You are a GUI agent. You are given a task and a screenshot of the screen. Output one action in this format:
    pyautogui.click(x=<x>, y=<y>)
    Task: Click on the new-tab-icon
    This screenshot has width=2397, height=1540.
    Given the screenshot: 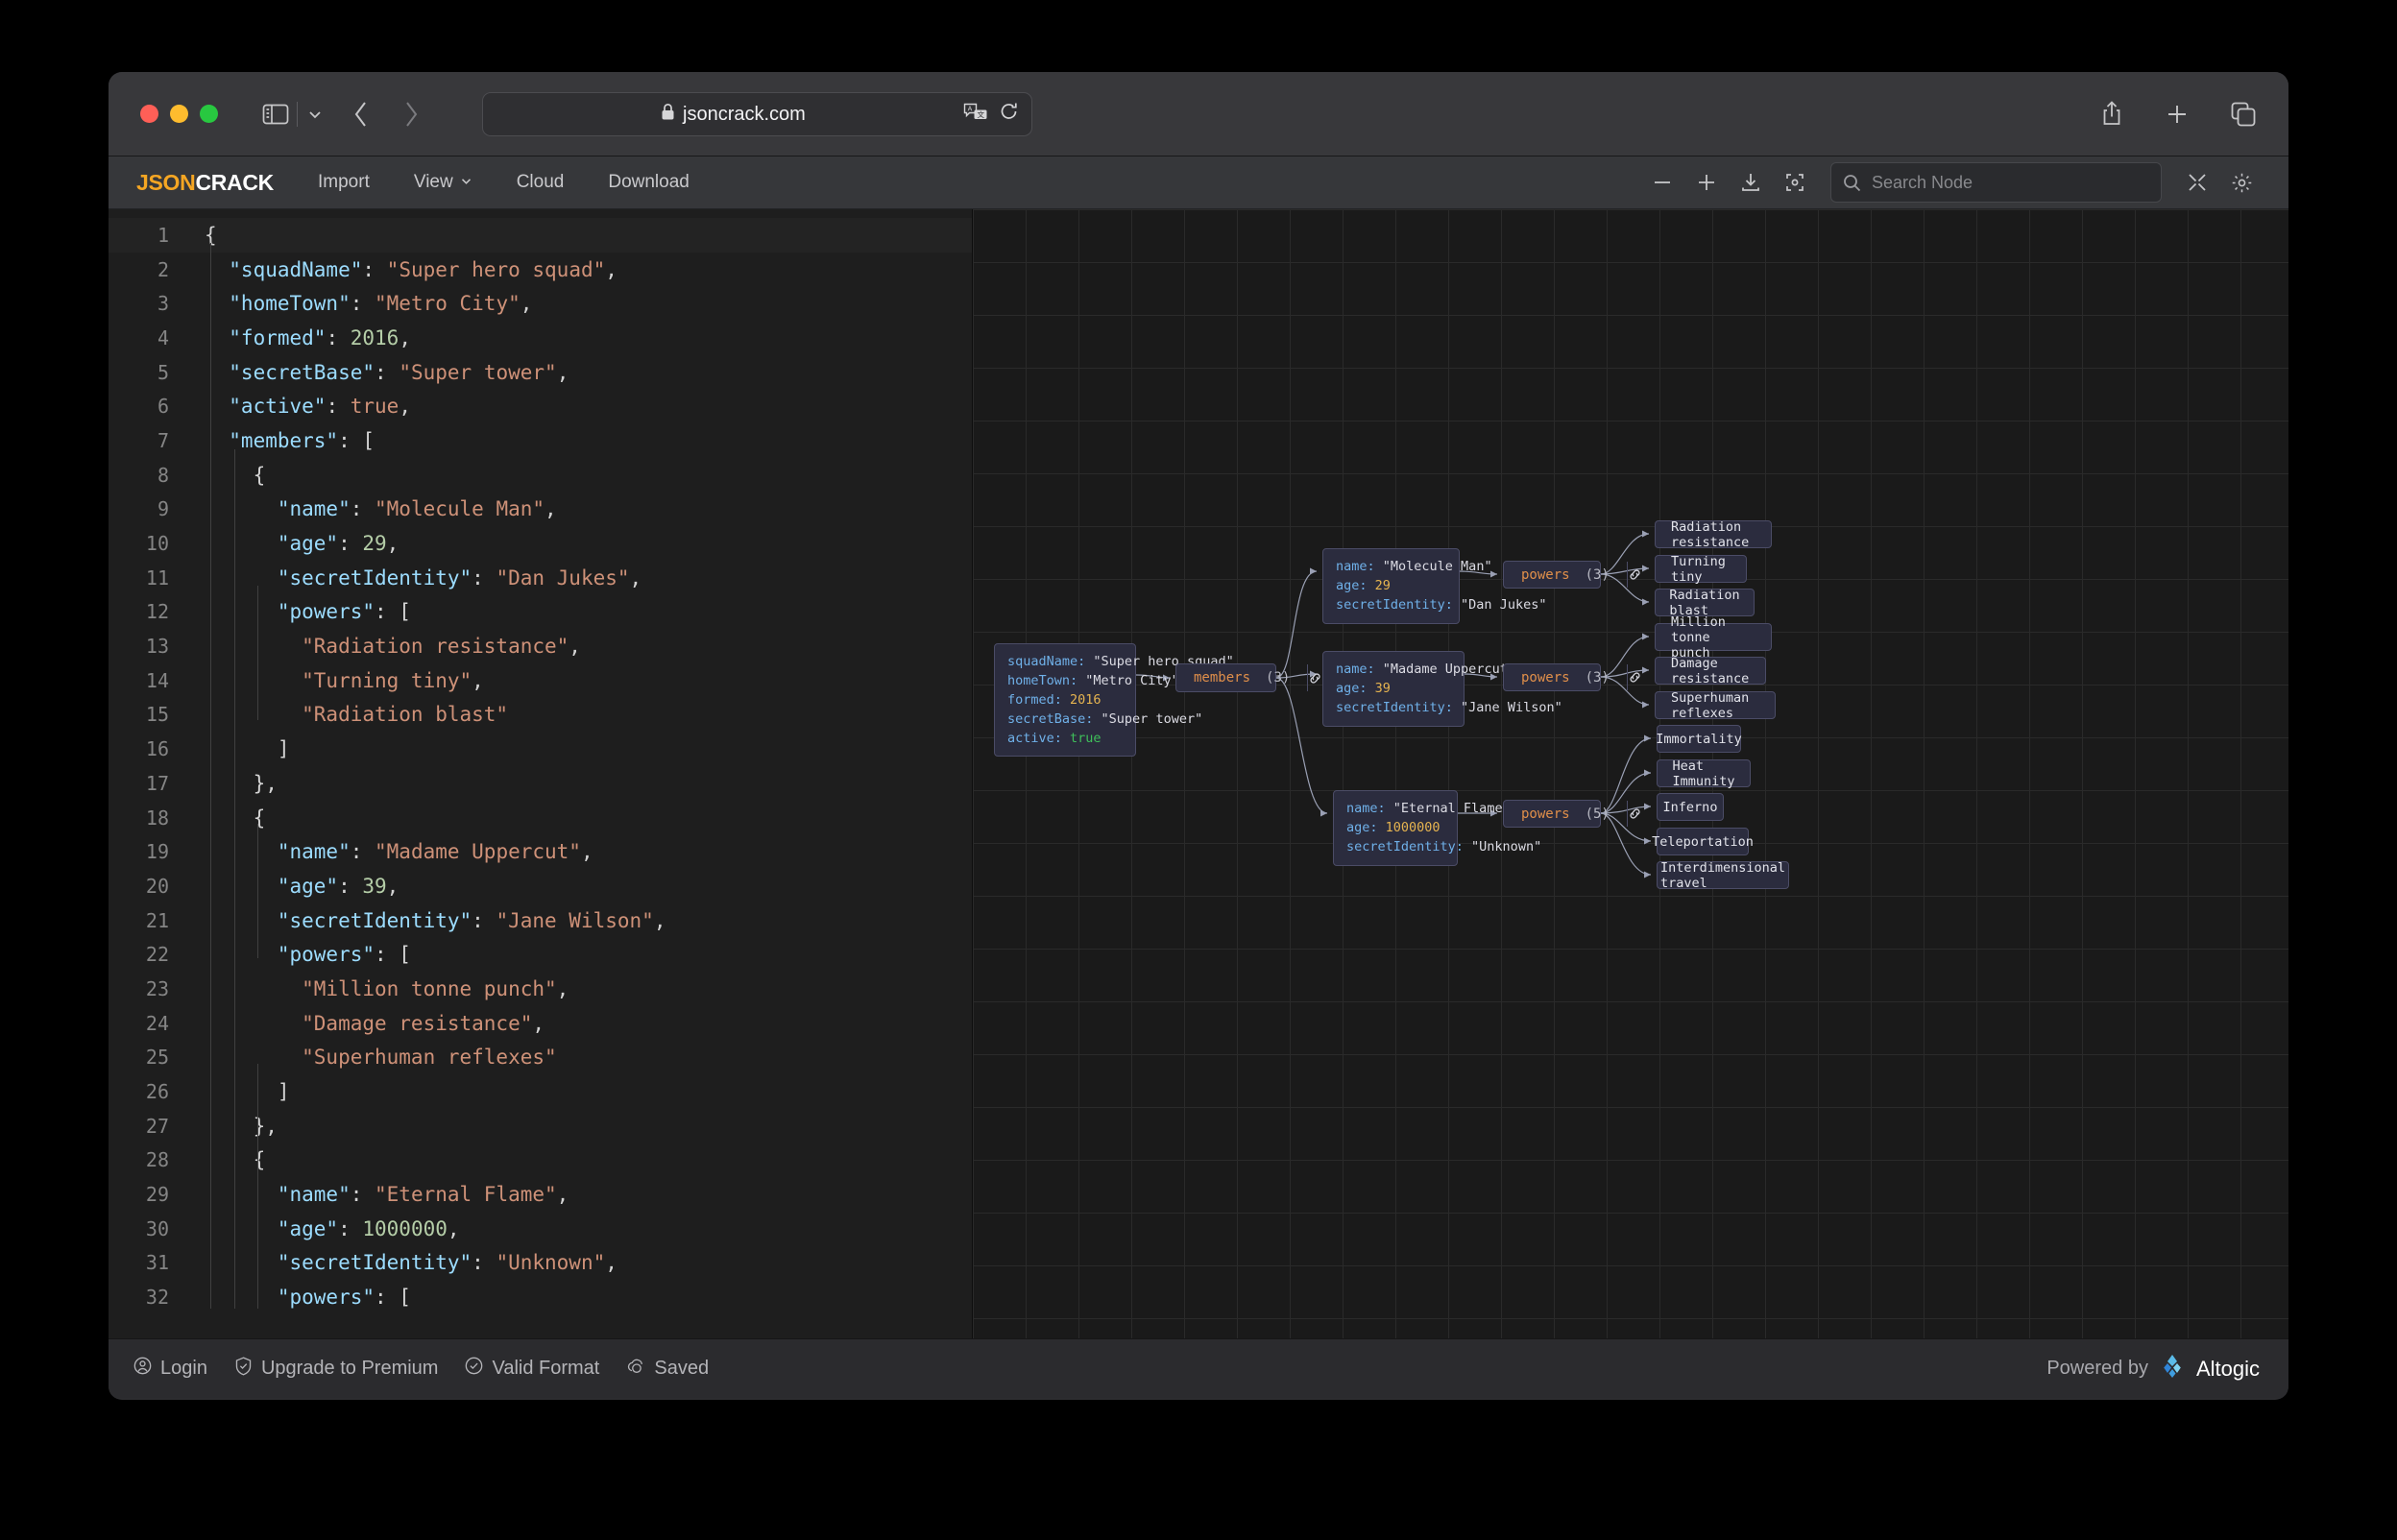 What is the action you would take?
    pyautogui.click(x=2177, y=115)
    